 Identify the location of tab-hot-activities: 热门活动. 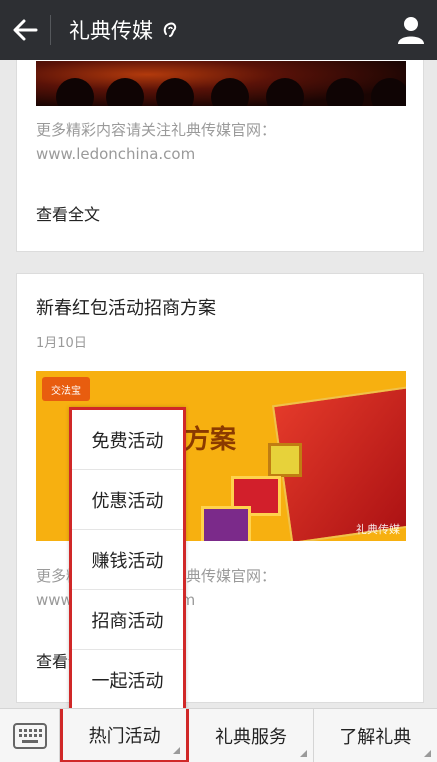
(125, 735).